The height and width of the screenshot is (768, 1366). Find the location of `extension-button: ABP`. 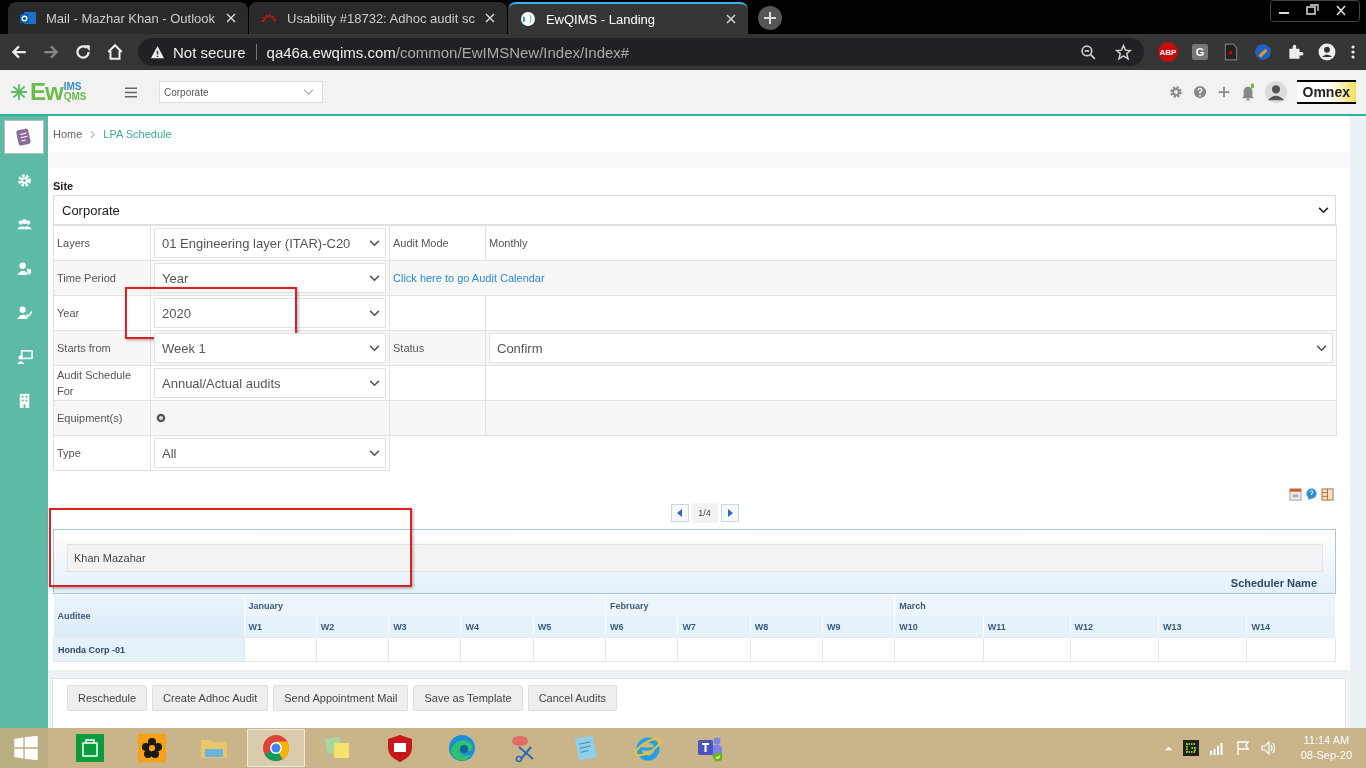

extension-button: ABP is located at coordinates (1168, 52).